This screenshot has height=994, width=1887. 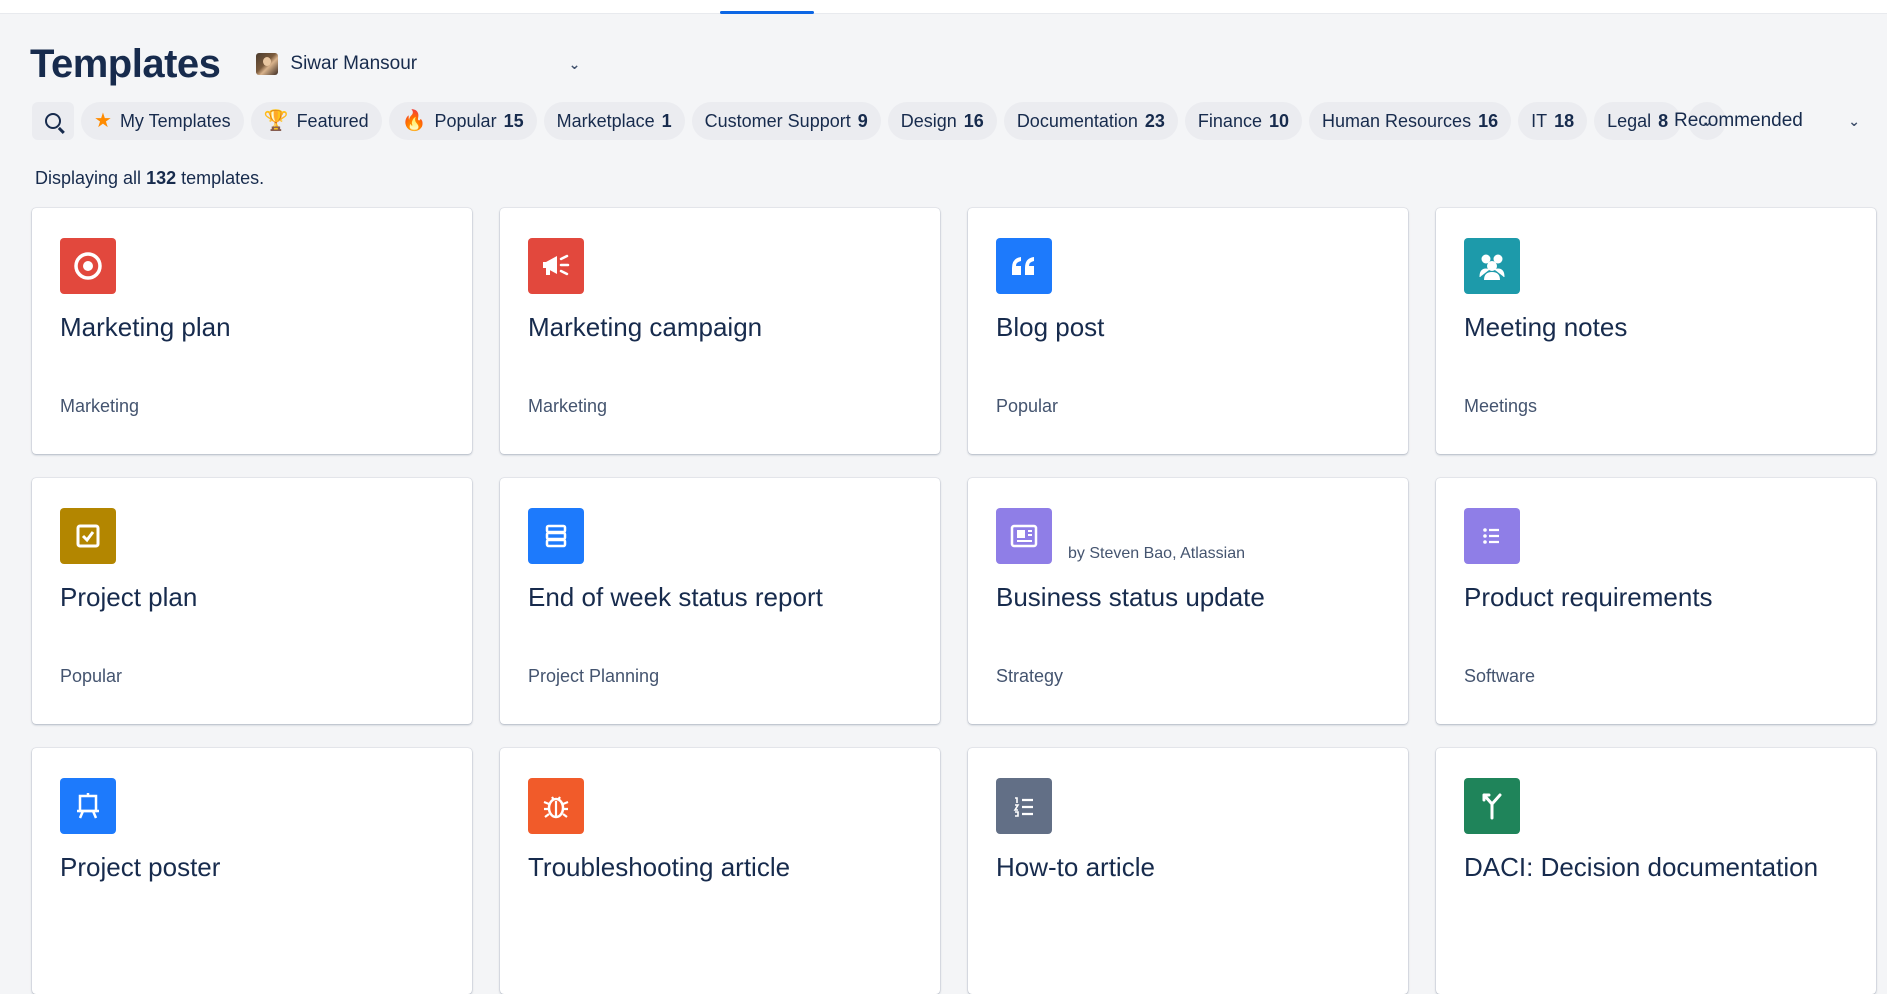 What do you see at coordinates (1629, 120) in the screenshot?
I see `filter-label: Legal` at bounding box center [1629, 120].